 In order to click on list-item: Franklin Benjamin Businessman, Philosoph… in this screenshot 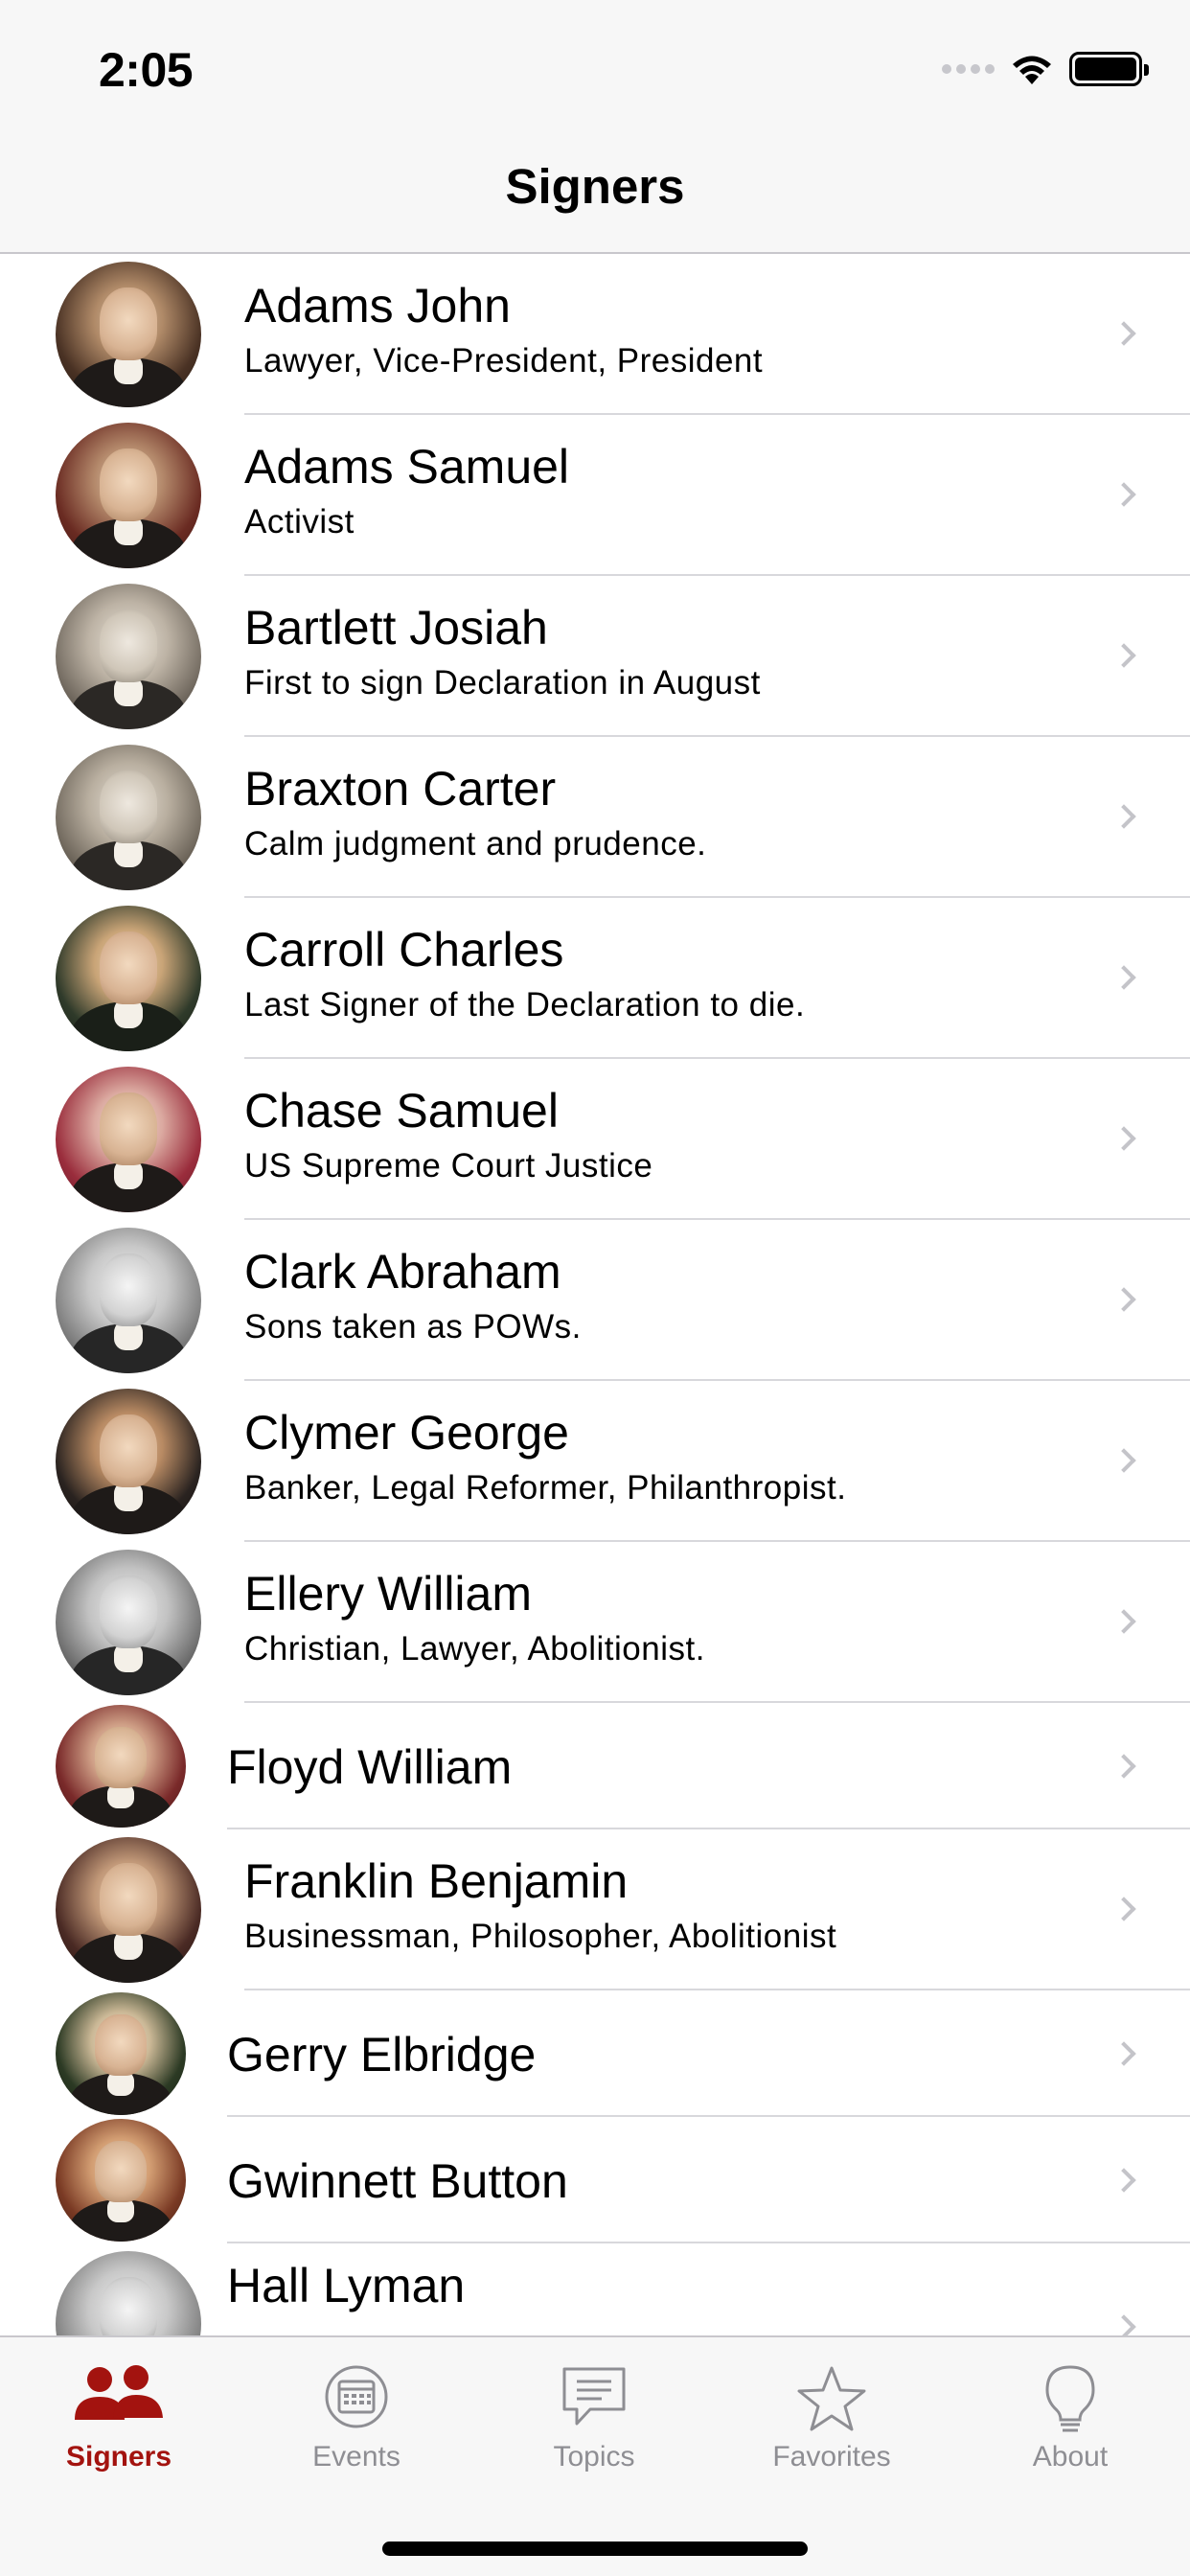, I will do `click(595, 1909)`.